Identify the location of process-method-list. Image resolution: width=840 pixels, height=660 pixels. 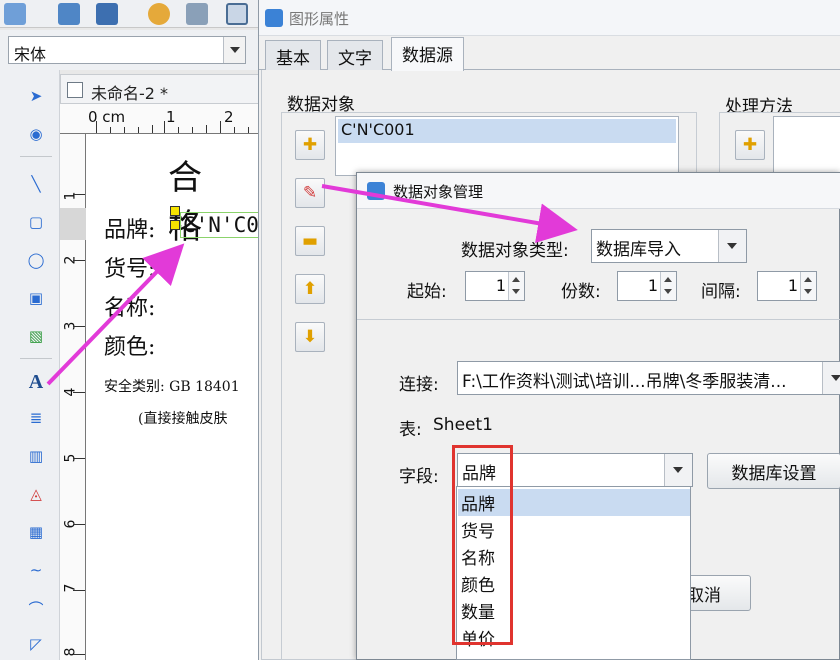
(806, 146).